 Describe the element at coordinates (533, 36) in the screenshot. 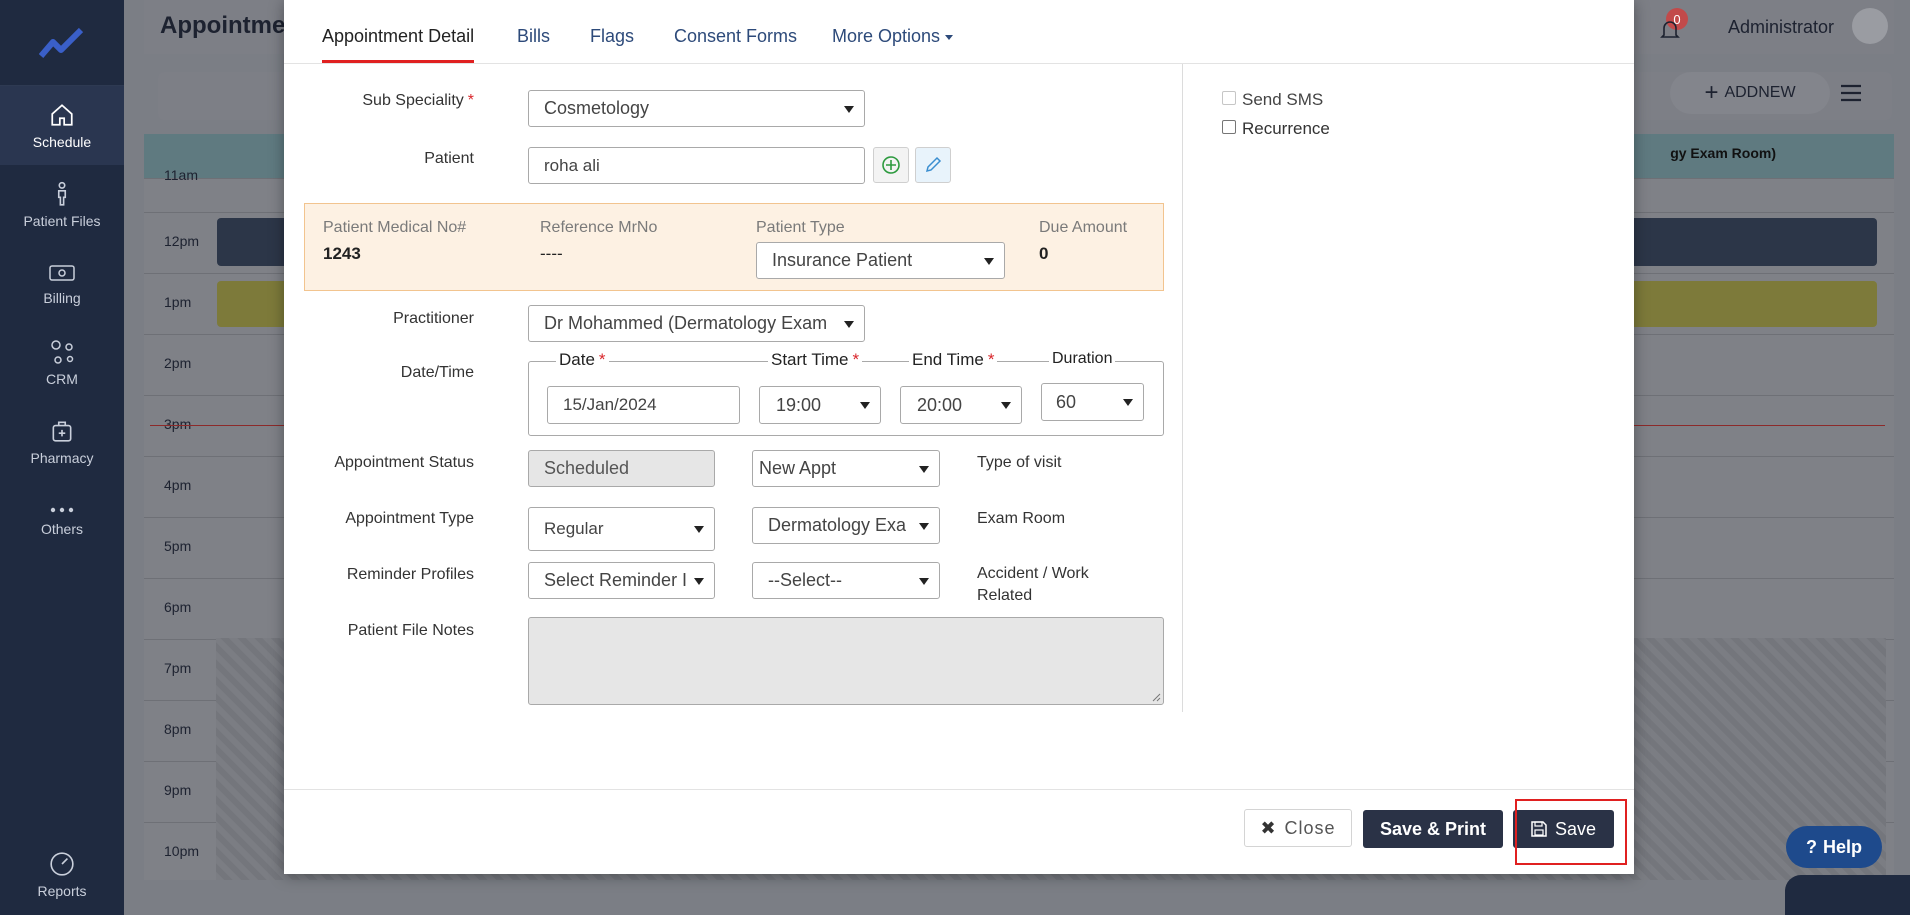

I see `tab-bills: Bills` at that location.